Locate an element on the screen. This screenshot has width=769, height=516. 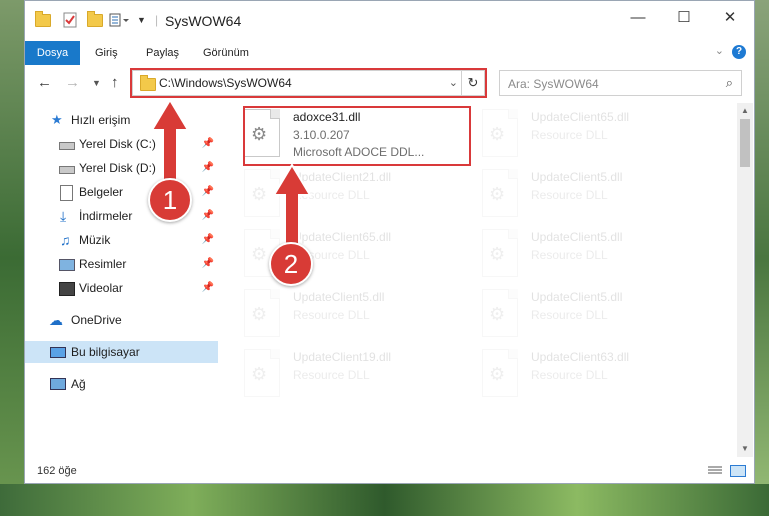
tiles-view-icon is located at coordinates (738, 471).